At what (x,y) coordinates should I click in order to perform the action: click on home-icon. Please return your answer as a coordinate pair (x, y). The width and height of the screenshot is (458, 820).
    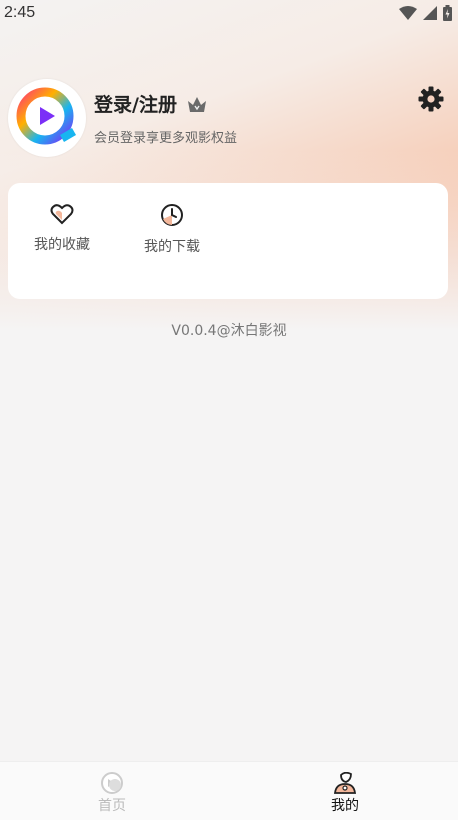
    Looking at the image, I should click on (112, 783).